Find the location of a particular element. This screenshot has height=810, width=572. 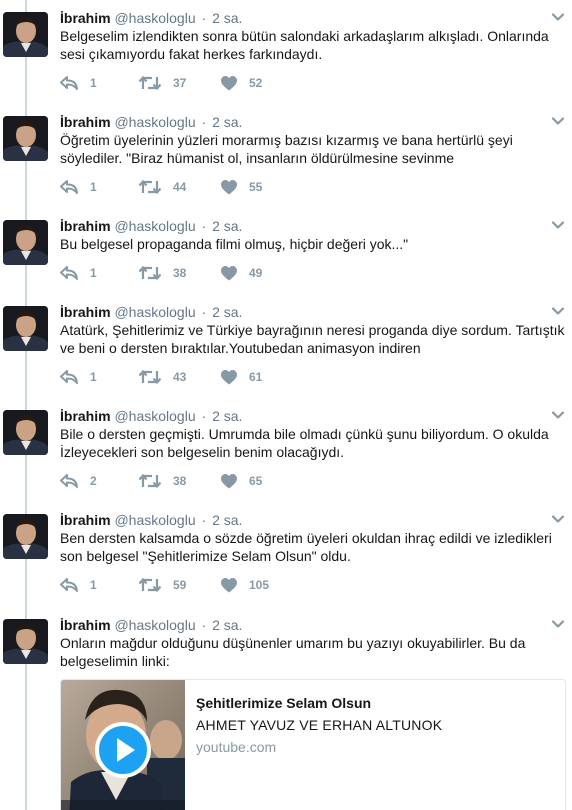

tweet-actions: 1 59 105 is located at coordinates (210, 585).